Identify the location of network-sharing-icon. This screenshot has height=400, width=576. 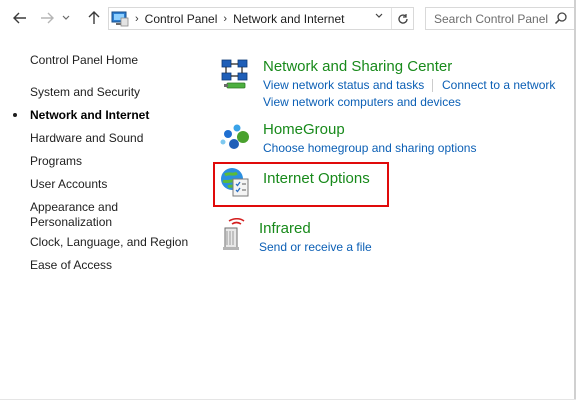
(235, 75).